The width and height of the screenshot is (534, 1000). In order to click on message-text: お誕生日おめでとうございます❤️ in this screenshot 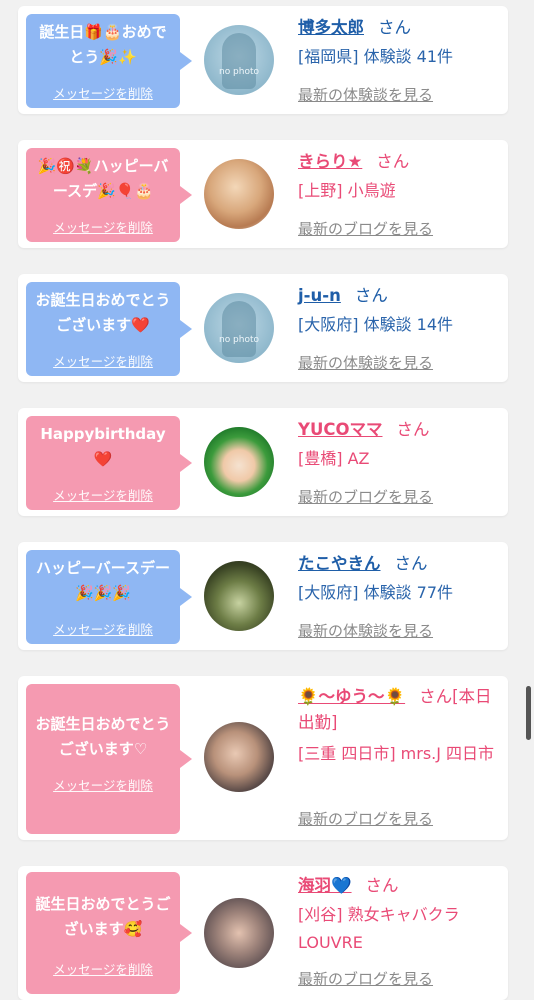, I will do `click(103, 312)`.